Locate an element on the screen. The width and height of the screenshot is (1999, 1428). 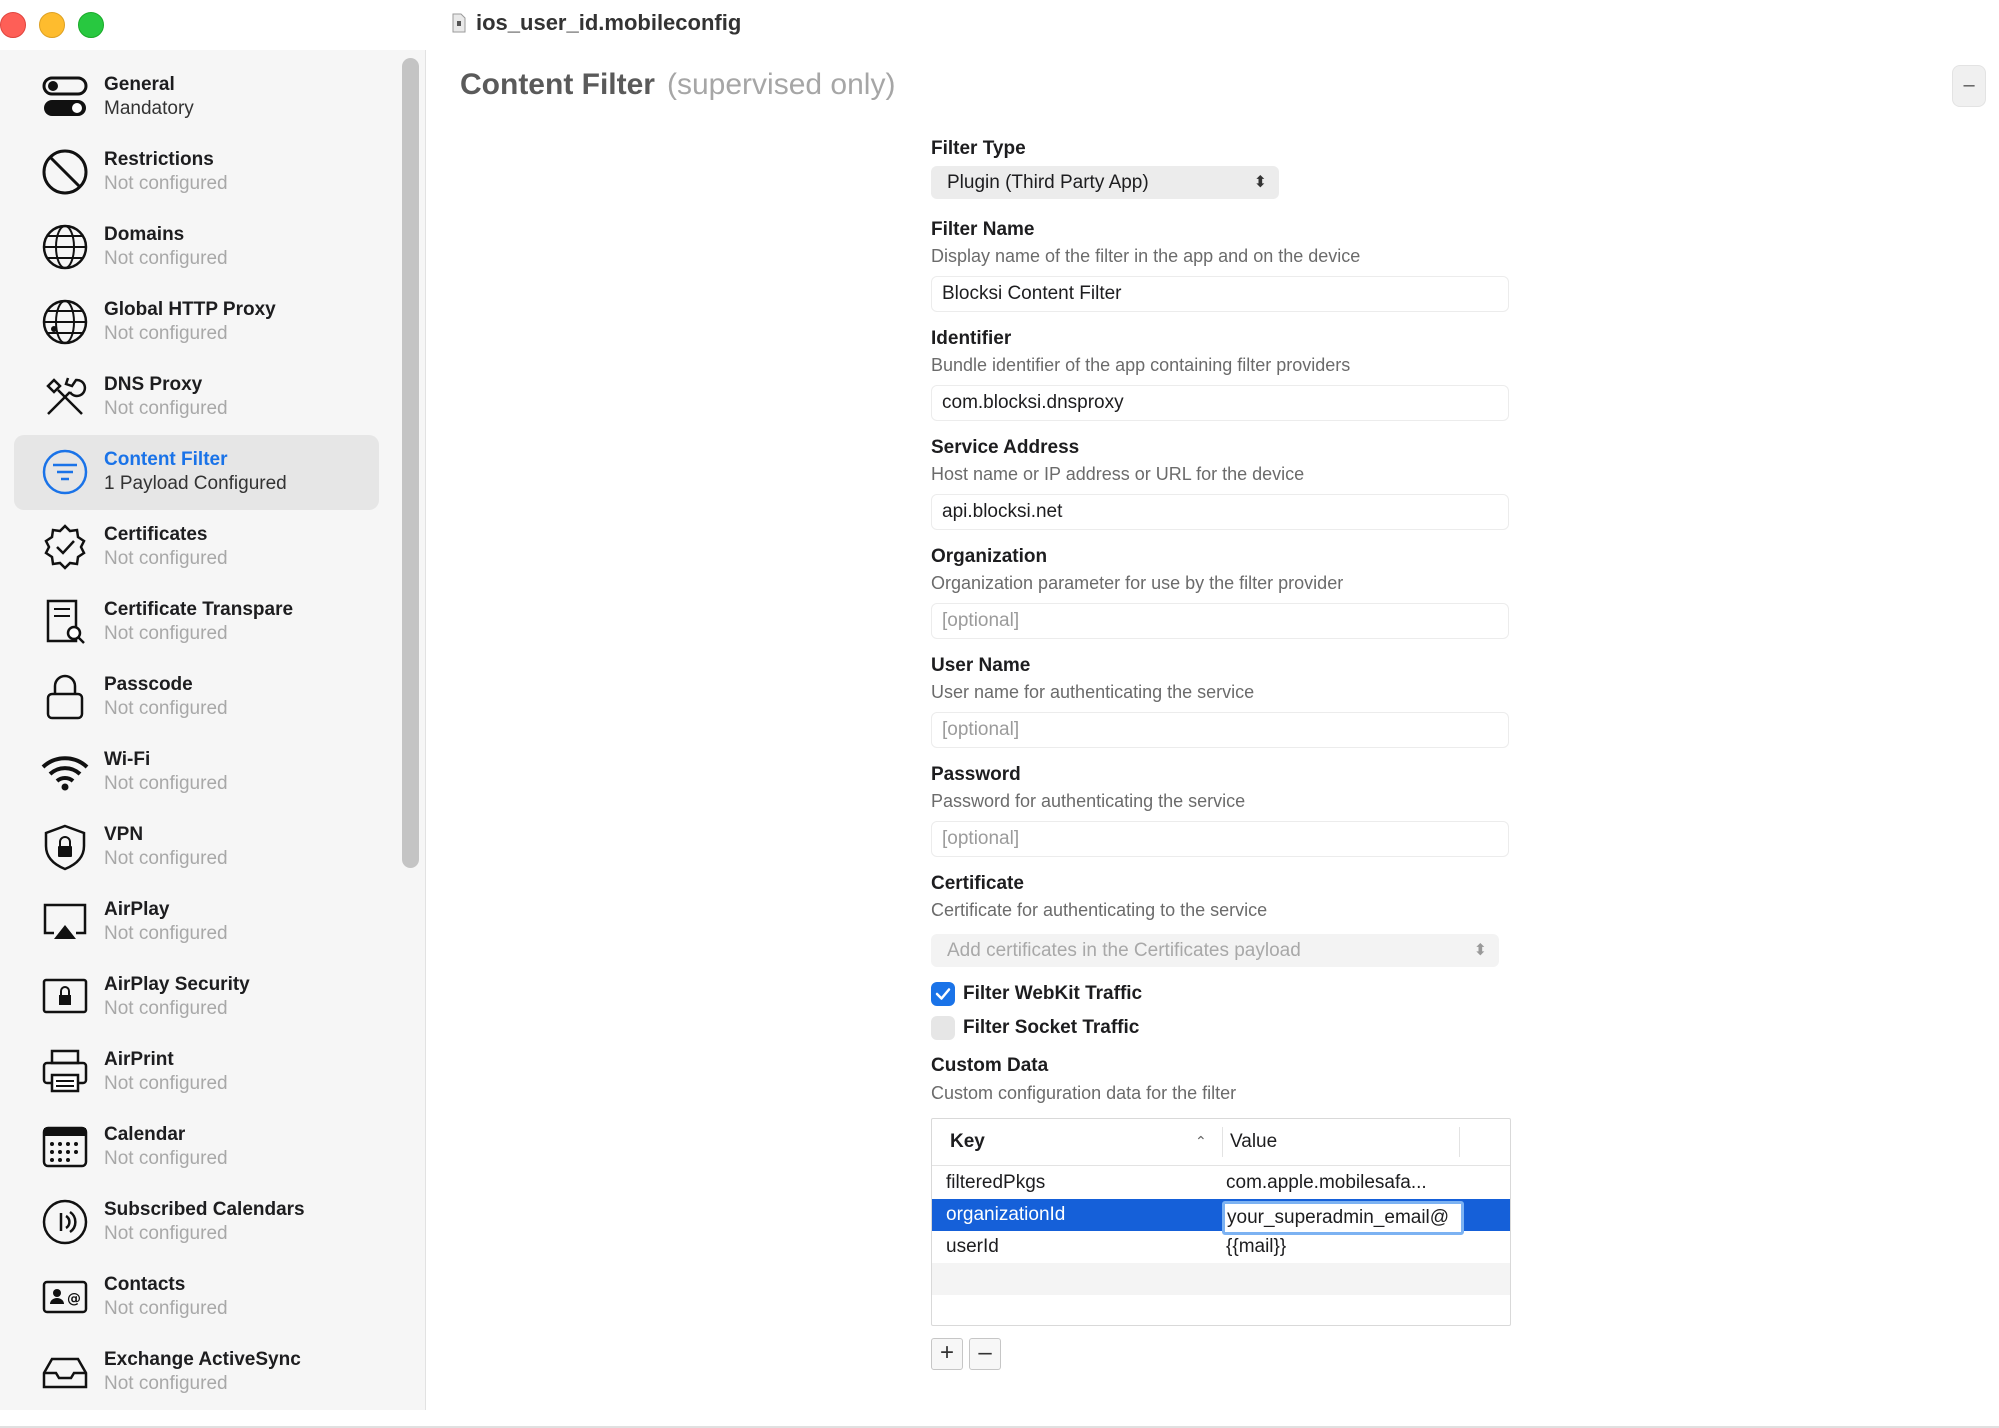
user-name-description: User name for authenticating the service is located at coordinates (1093, 692).